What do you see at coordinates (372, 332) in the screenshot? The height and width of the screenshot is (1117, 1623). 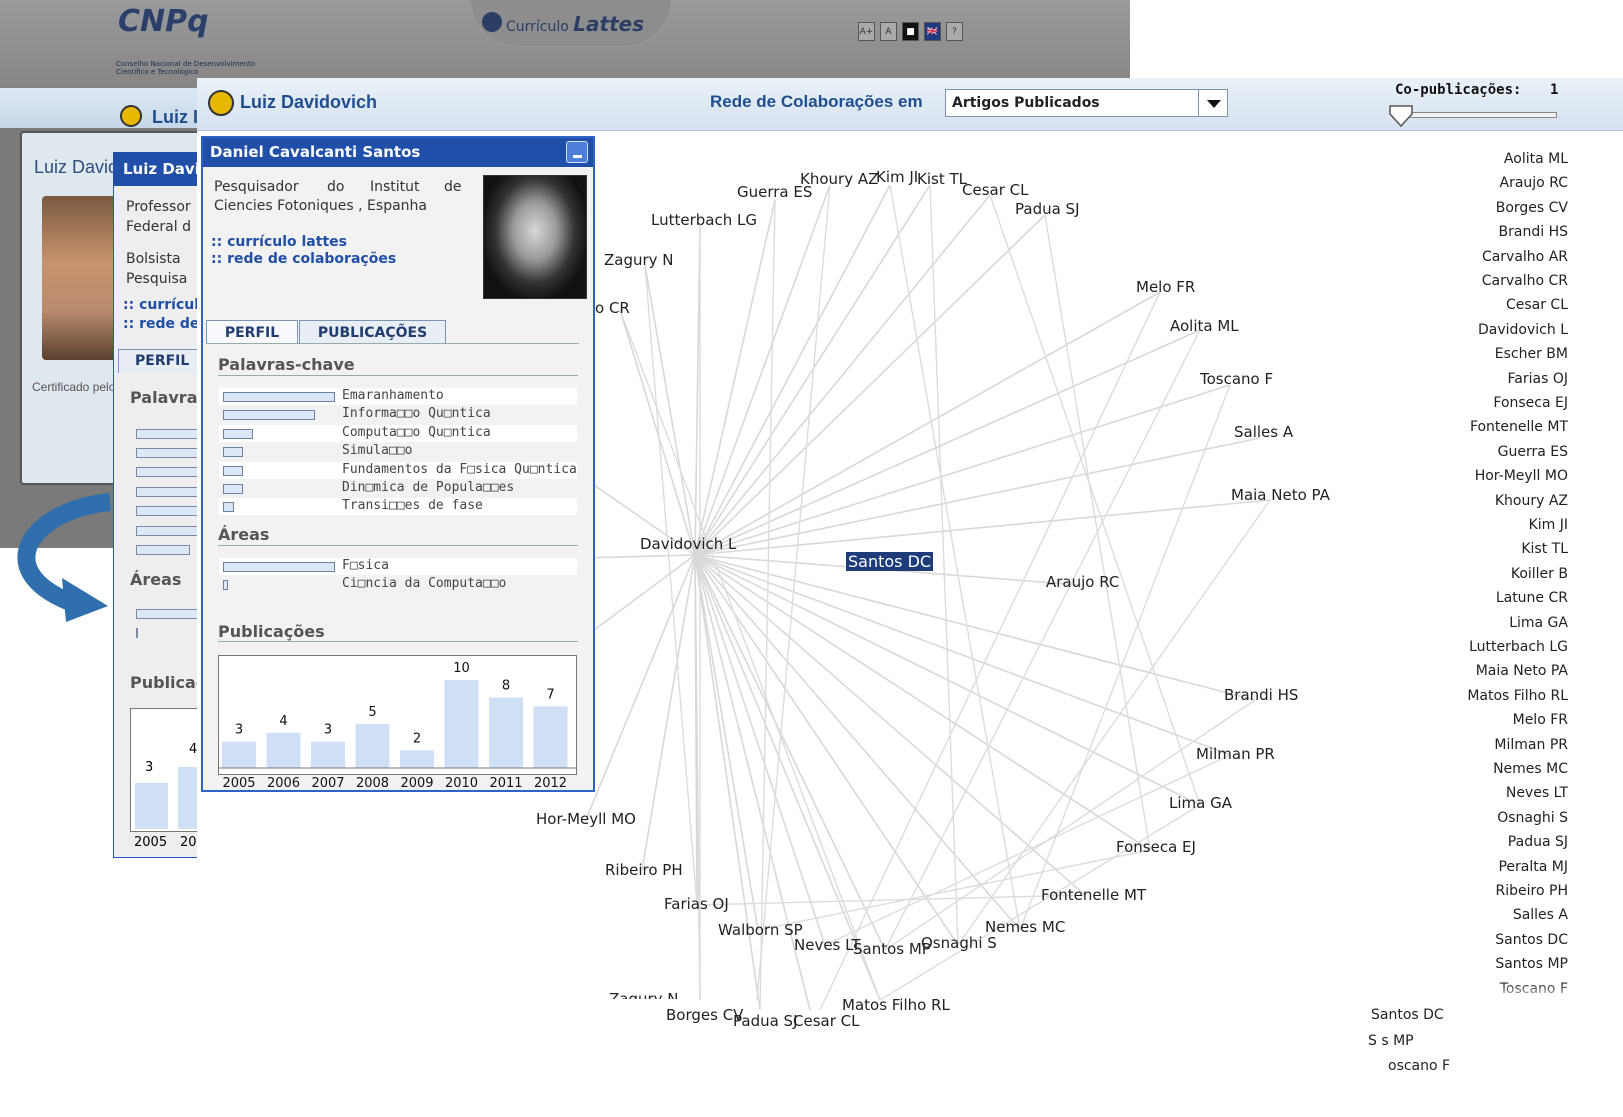 I see `tab-publicacoes: PUBLICAÇÕES` at bounding box center [372, 332].